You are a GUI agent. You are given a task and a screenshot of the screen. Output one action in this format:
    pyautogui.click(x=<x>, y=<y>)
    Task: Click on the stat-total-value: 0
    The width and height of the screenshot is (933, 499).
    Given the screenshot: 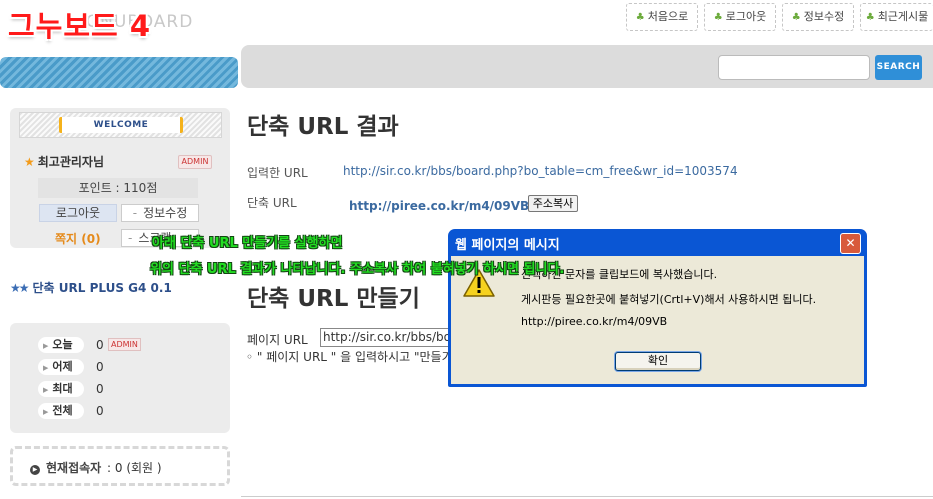 What is the action you would take?
    pyautogui.click(x=100, y=411)
    